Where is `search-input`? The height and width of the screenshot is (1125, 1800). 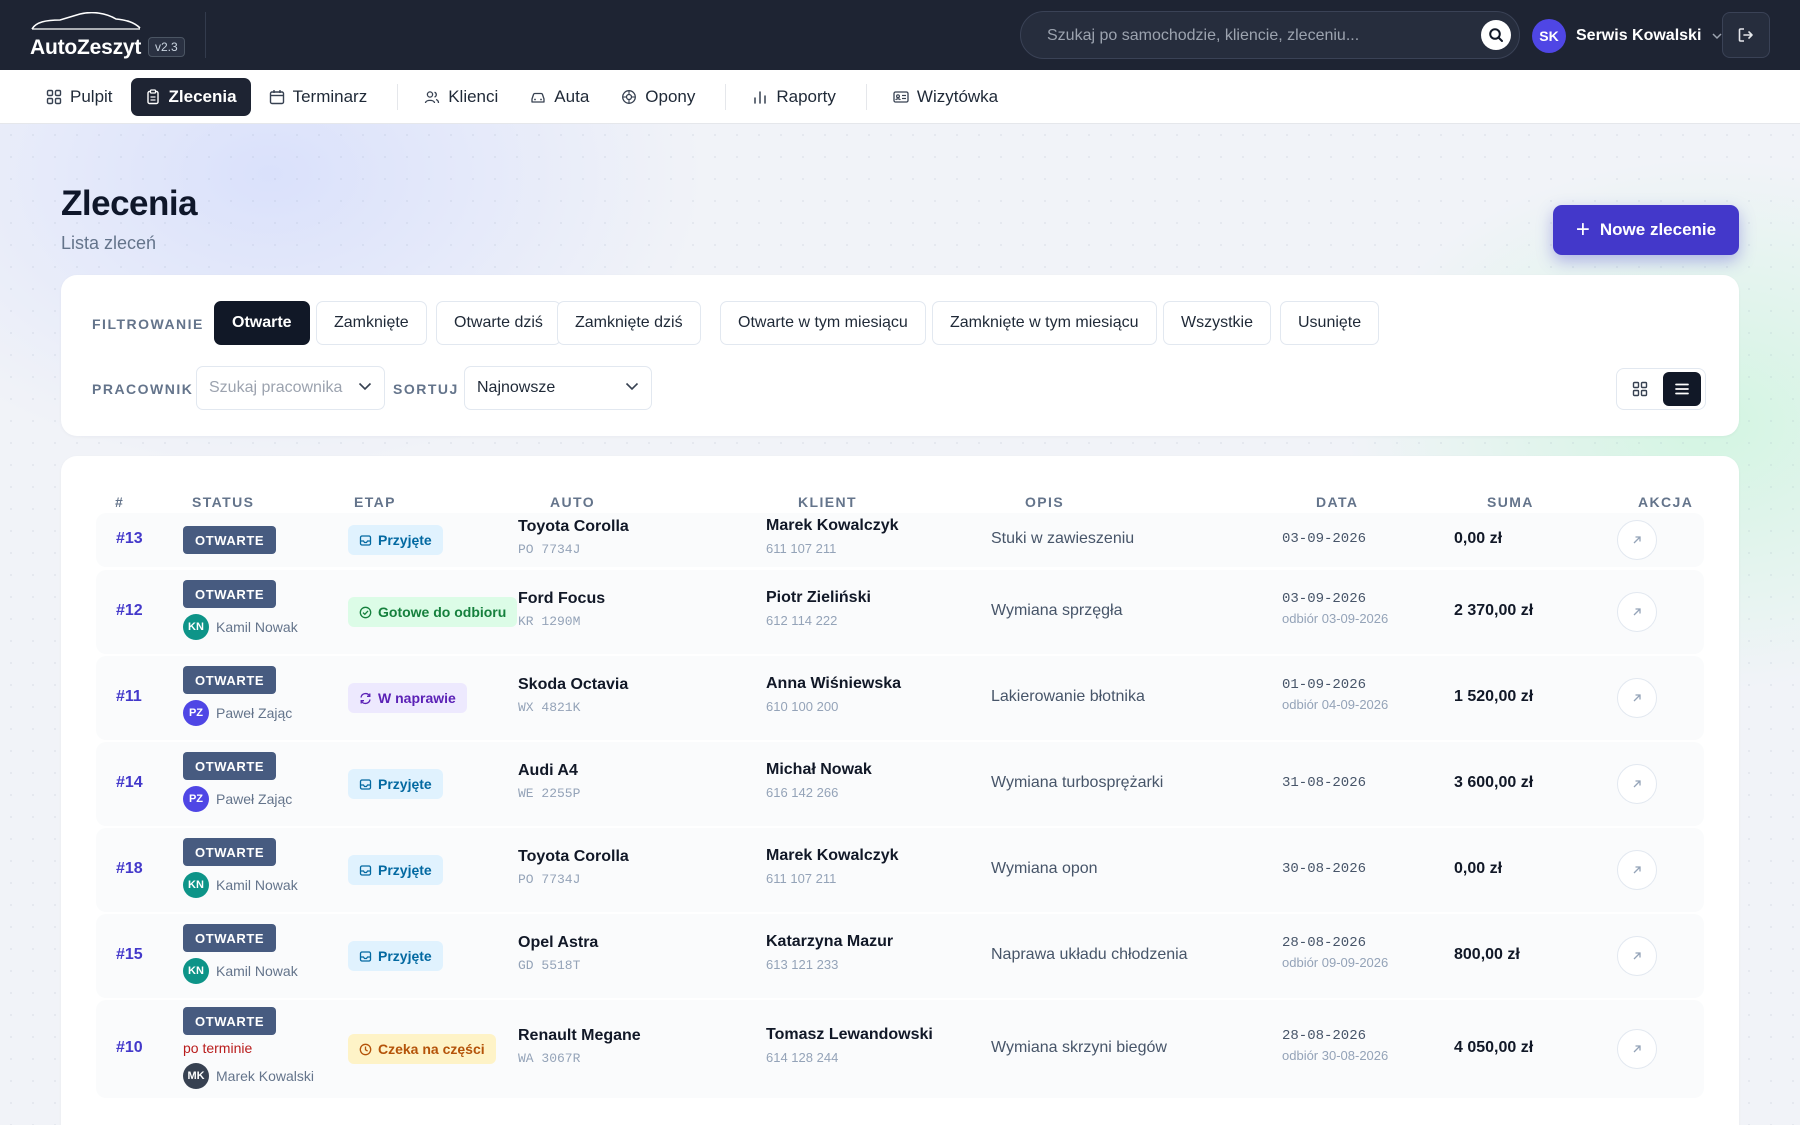
search-input is located at coordinates (1247, 36).